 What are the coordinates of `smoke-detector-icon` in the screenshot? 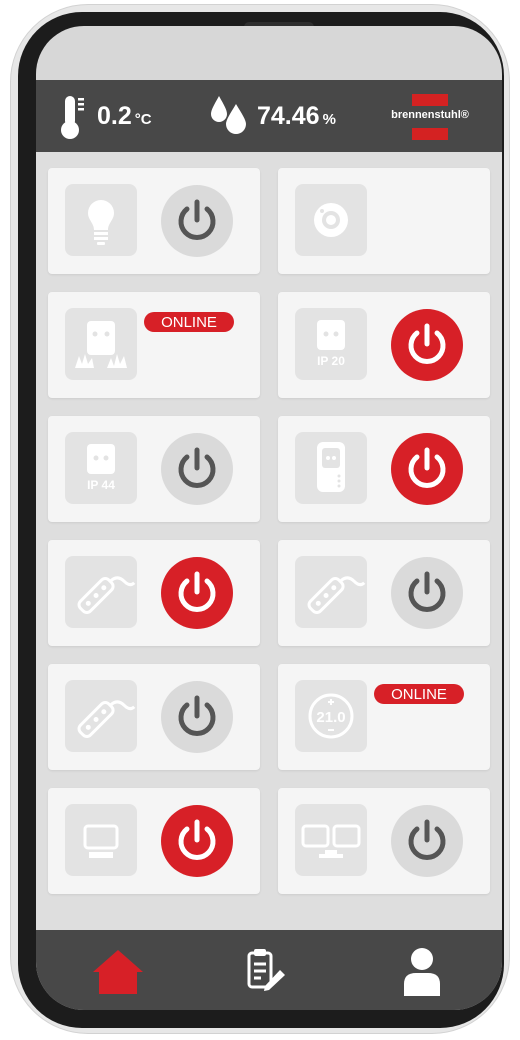 It's located at (331, 220).